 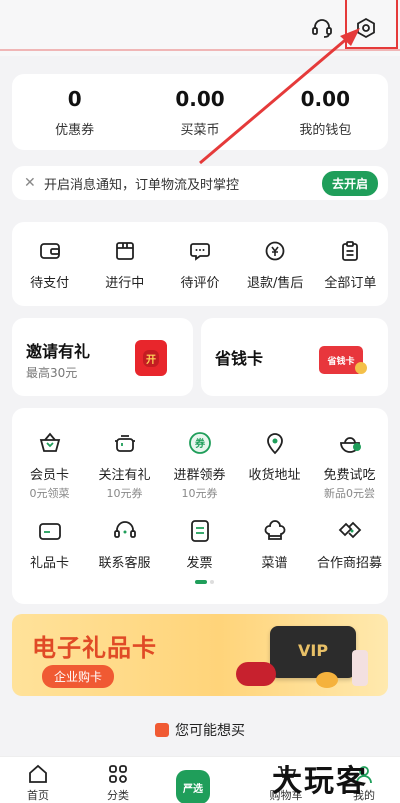 I want to click on comment-icon, so click(x=200, y=251).